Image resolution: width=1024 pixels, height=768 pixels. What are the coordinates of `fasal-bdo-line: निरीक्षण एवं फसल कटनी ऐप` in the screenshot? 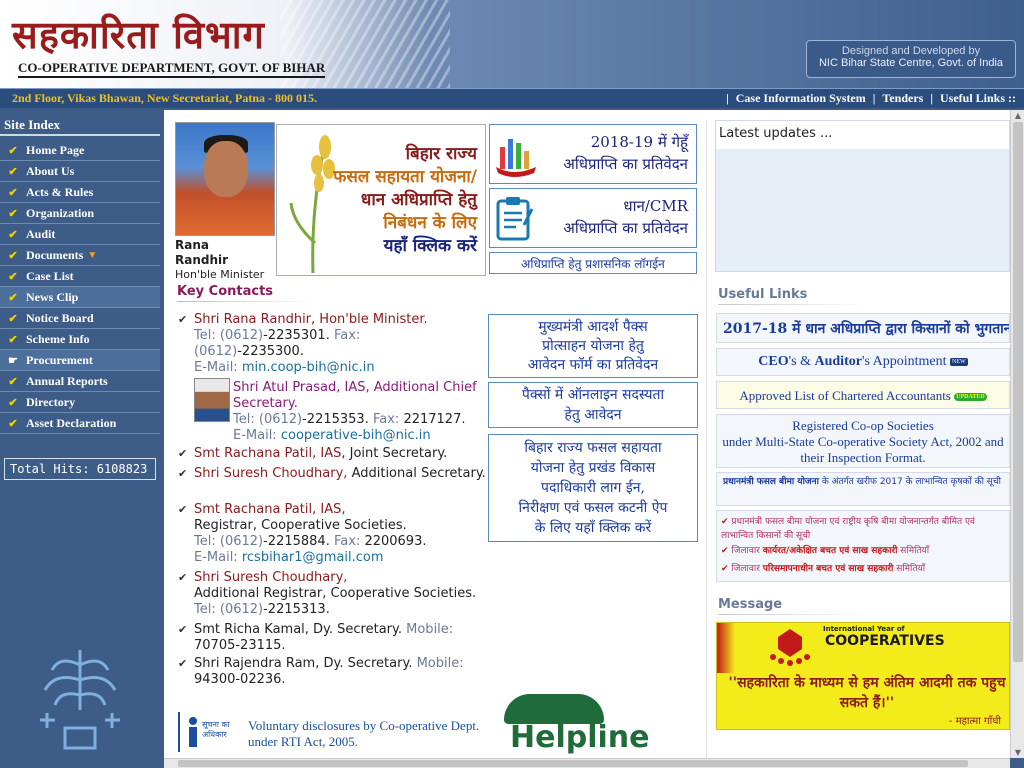 It's located at (593, 508).